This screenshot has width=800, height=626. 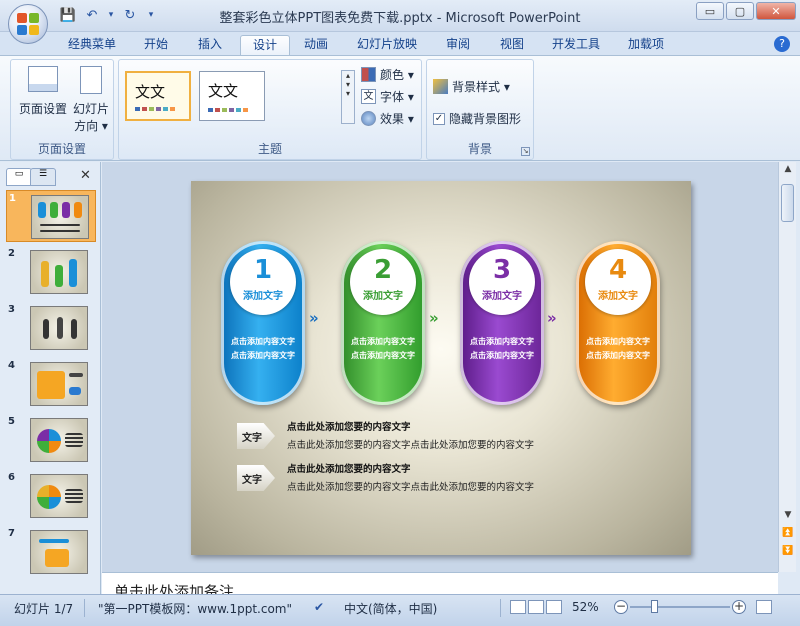 What do you see at coordinates (269, 149) in the screenshot?
I see `themes-group-label: 主题` at bounding box center [269, 149].